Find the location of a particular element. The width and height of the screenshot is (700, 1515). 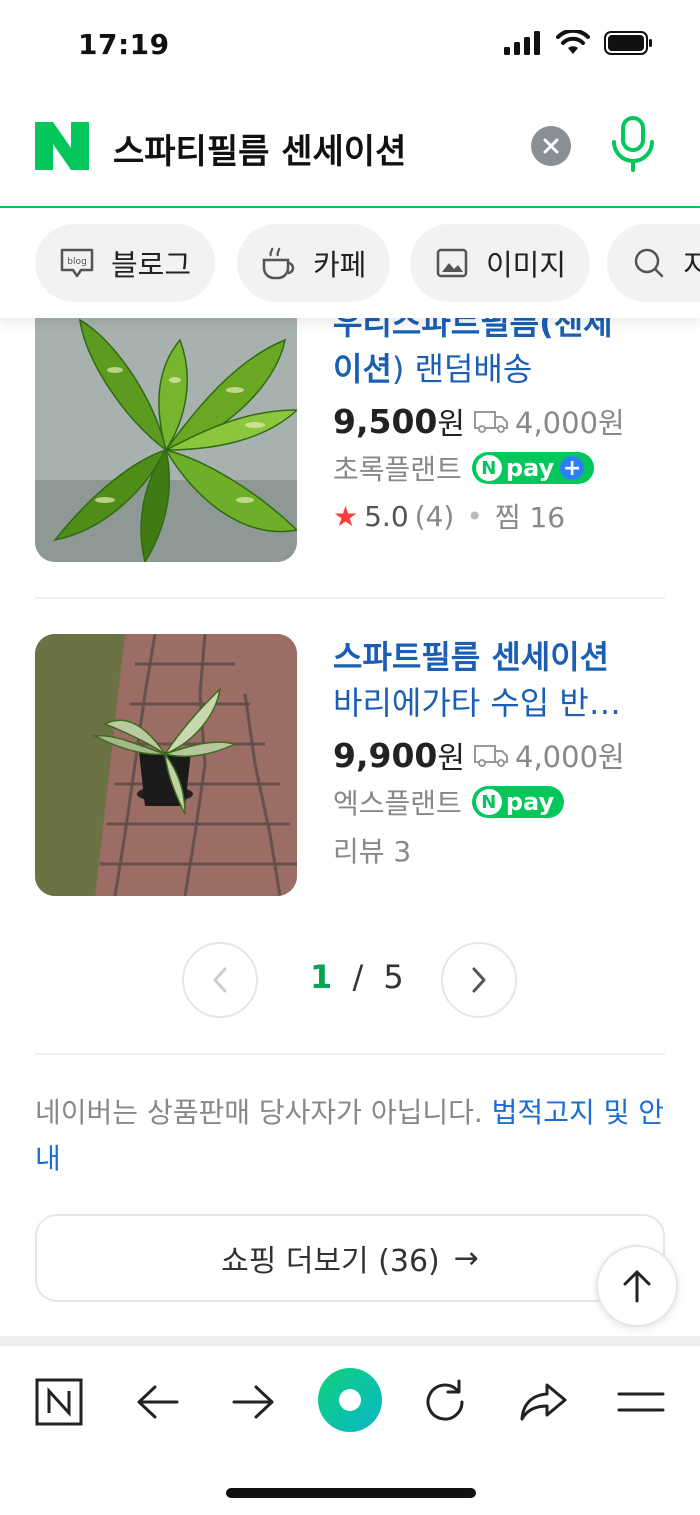

rating-row: ★ 5.0 (4) • 찜 16 is located at coordinates (499, 516).